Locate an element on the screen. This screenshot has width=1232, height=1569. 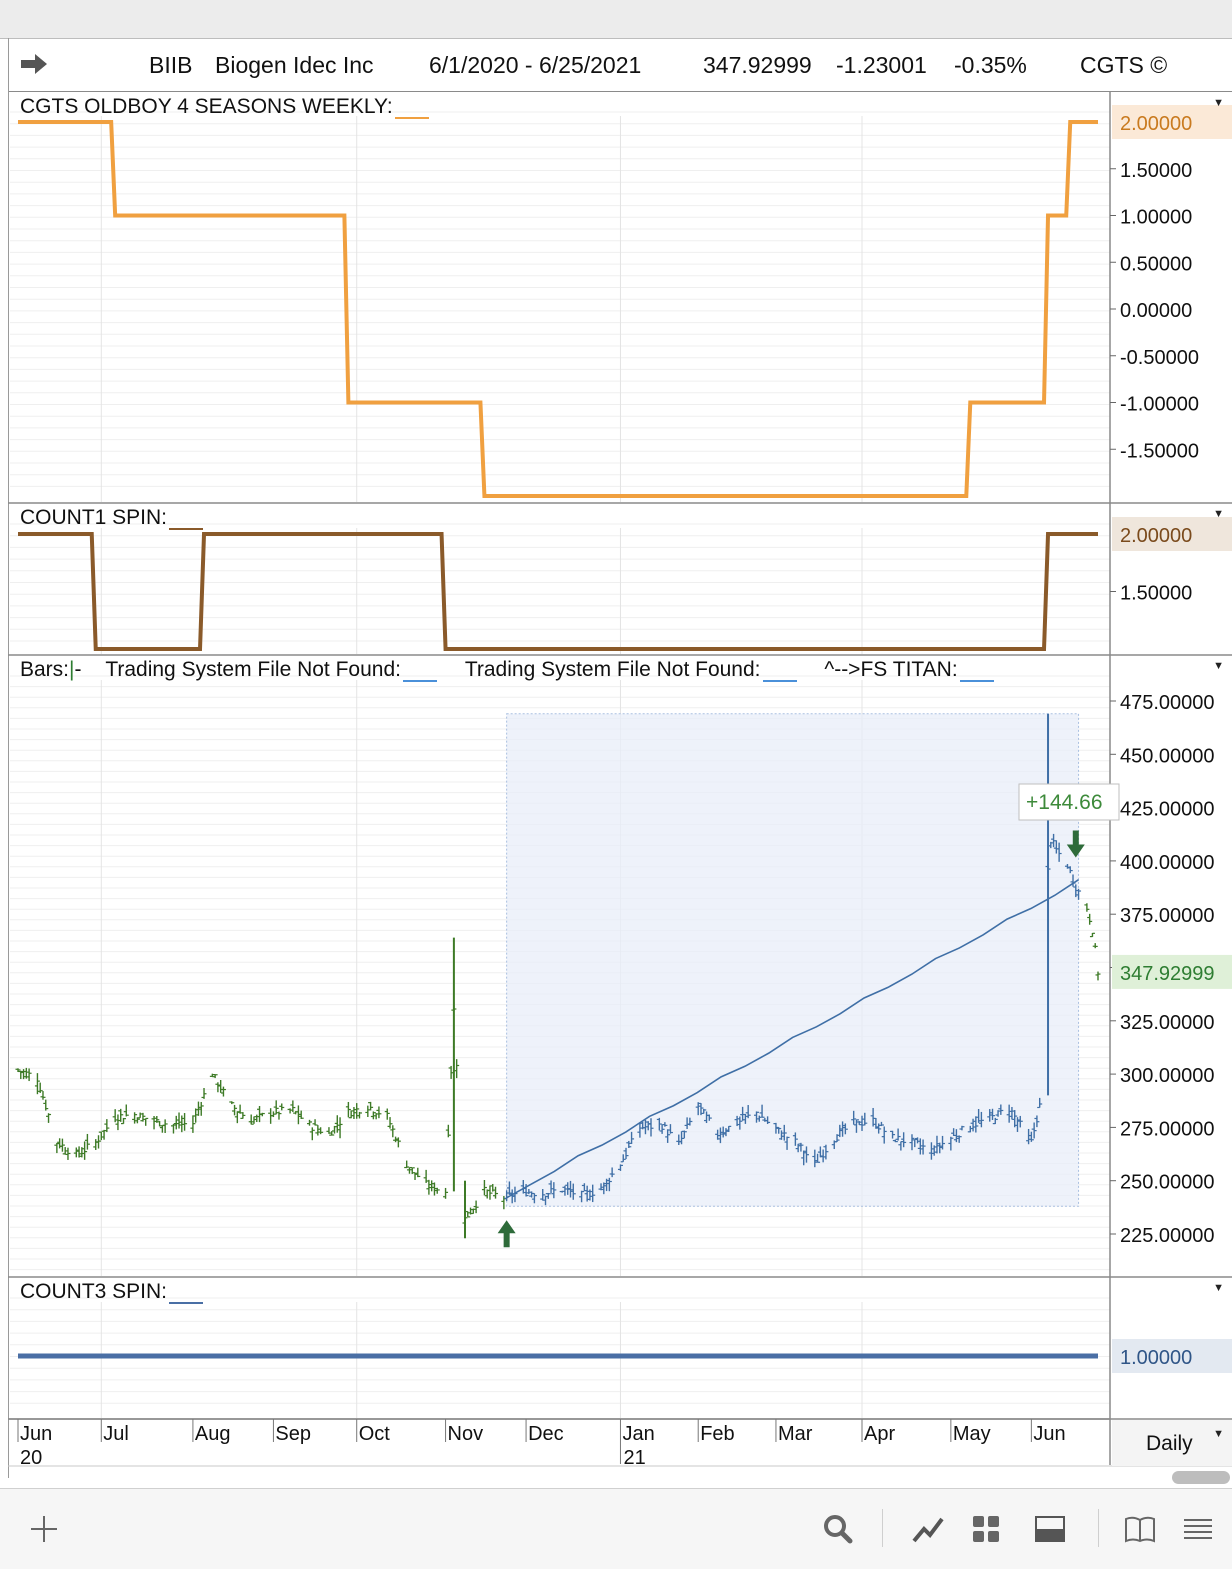
x-tick-label: Jul is located at coordinates (116, 1434).